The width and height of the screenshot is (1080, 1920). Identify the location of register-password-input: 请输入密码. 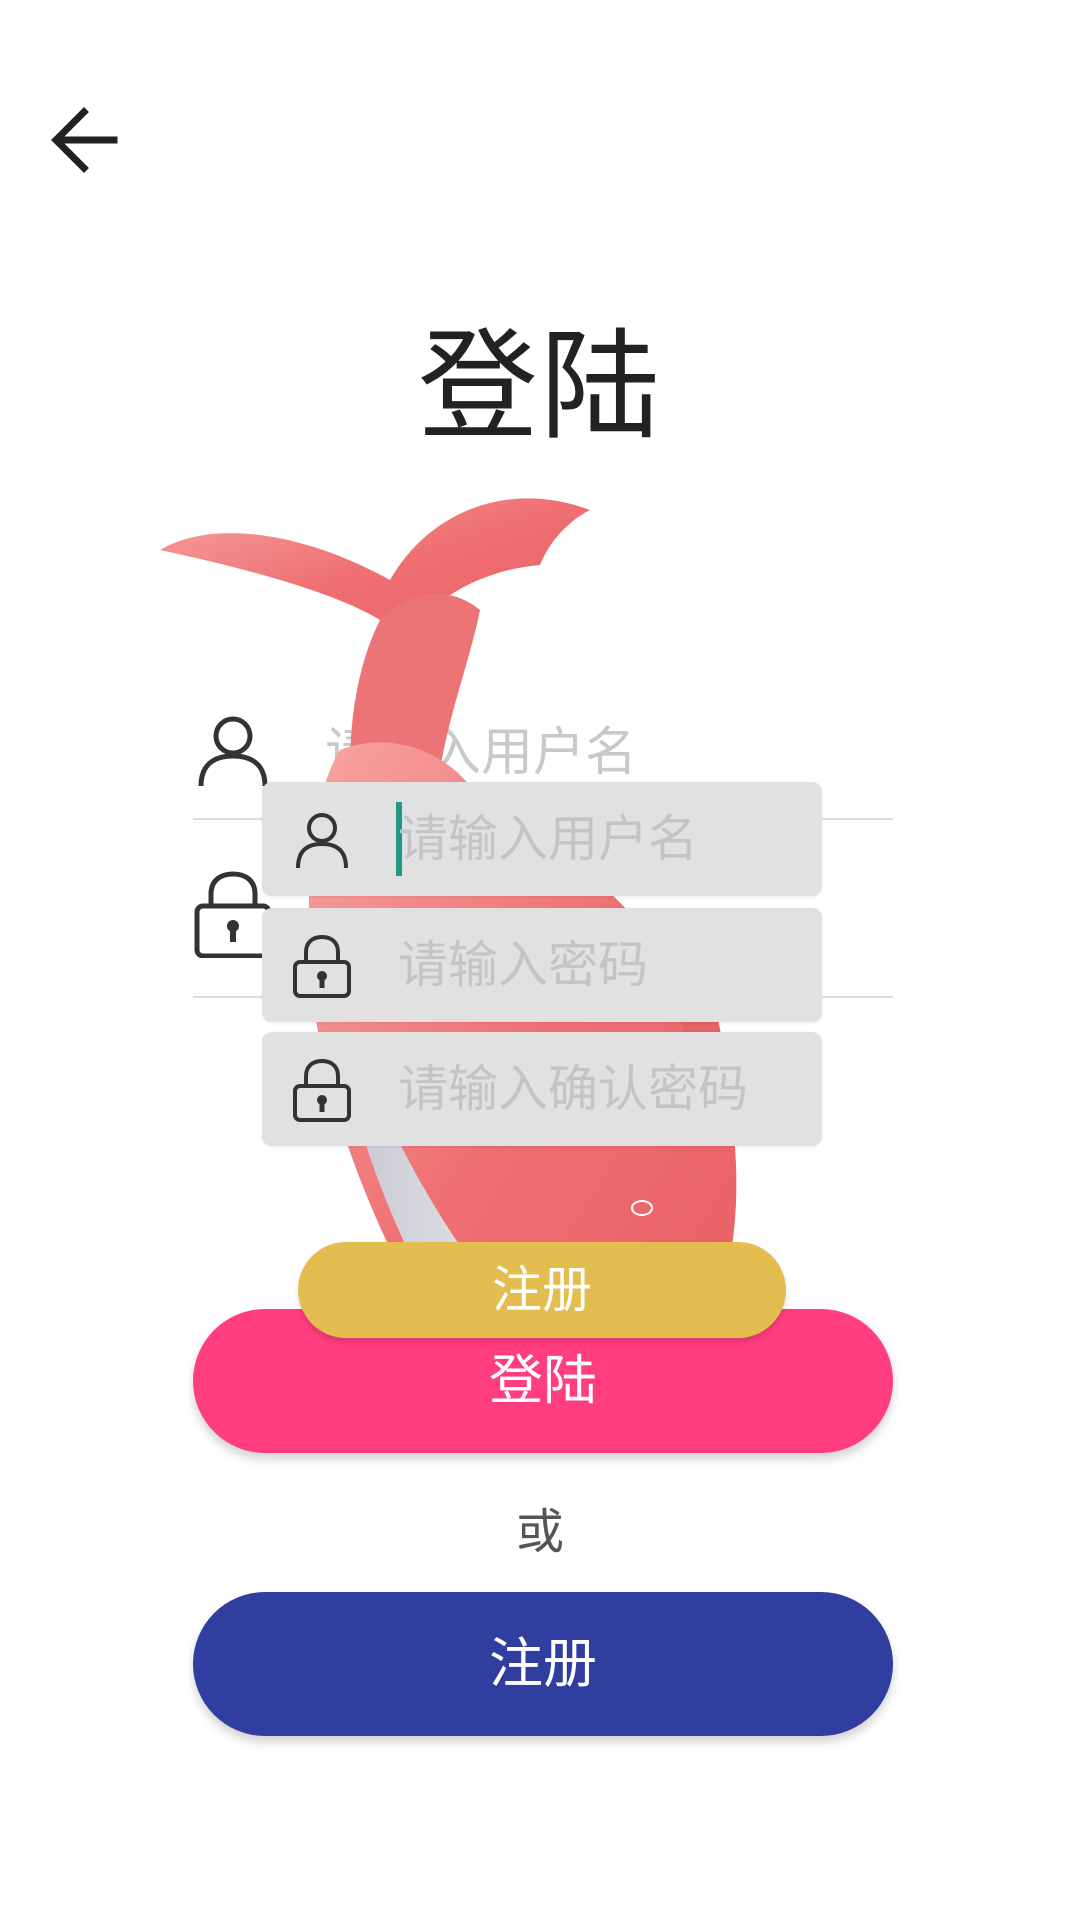
(598, 965).